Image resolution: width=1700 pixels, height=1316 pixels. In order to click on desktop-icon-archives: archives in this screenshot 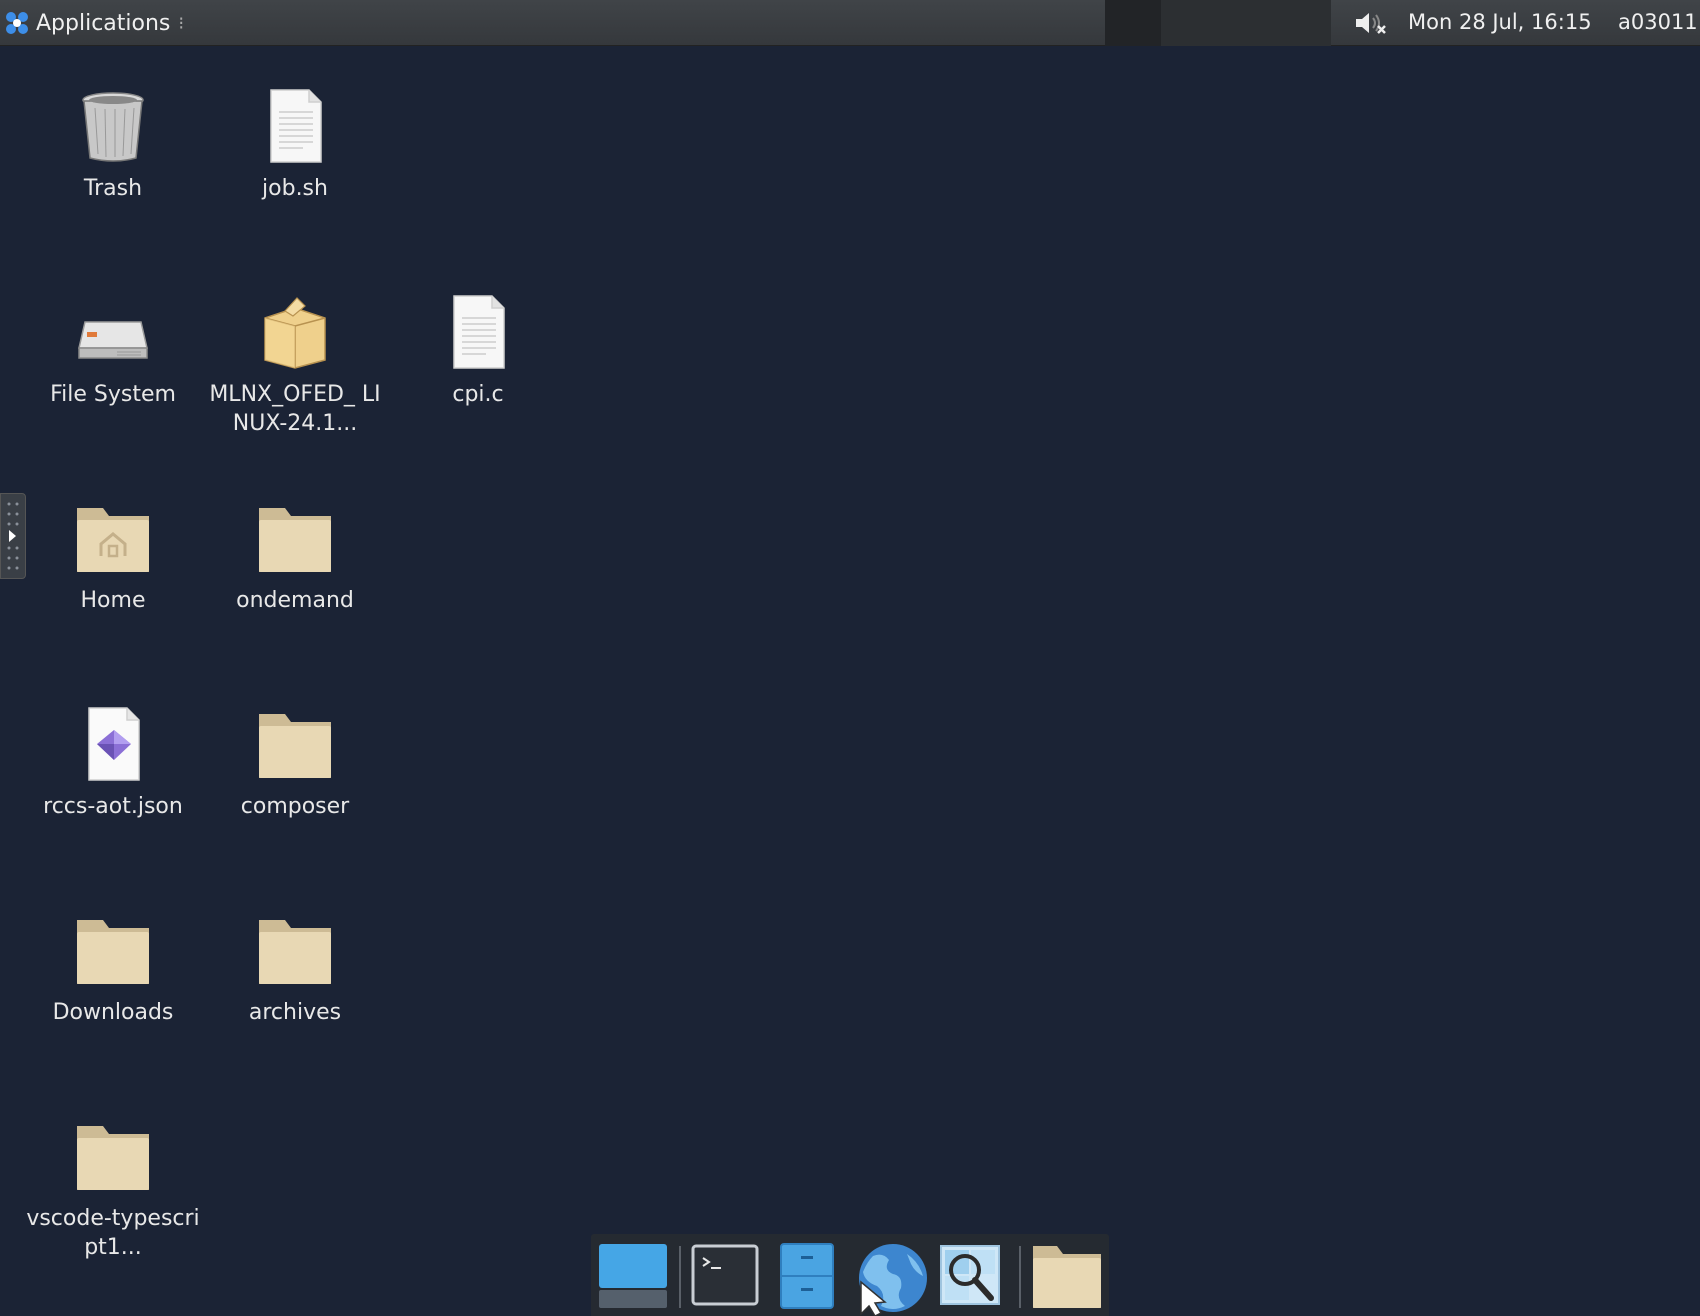, I will do `click(295, 969)`.